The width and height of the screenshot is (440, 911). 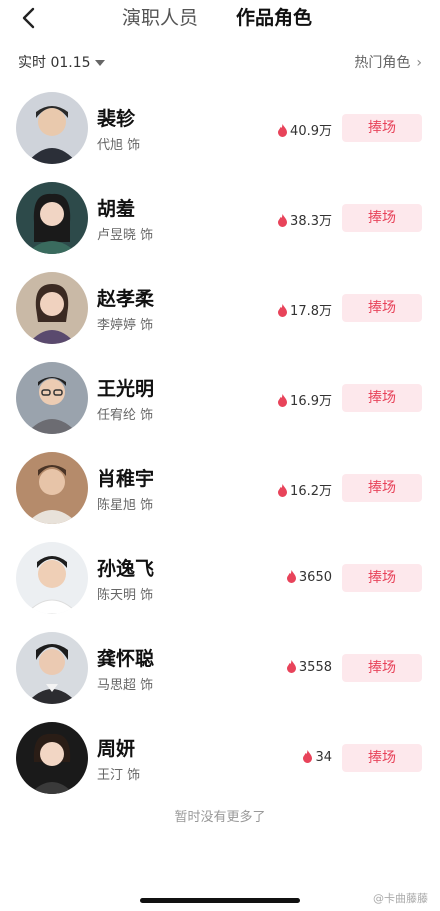 What do you see at coordinates (126, 299) in the screenshot?
I see `role-name: 赵孝柔` at bounding box center [126, 299].